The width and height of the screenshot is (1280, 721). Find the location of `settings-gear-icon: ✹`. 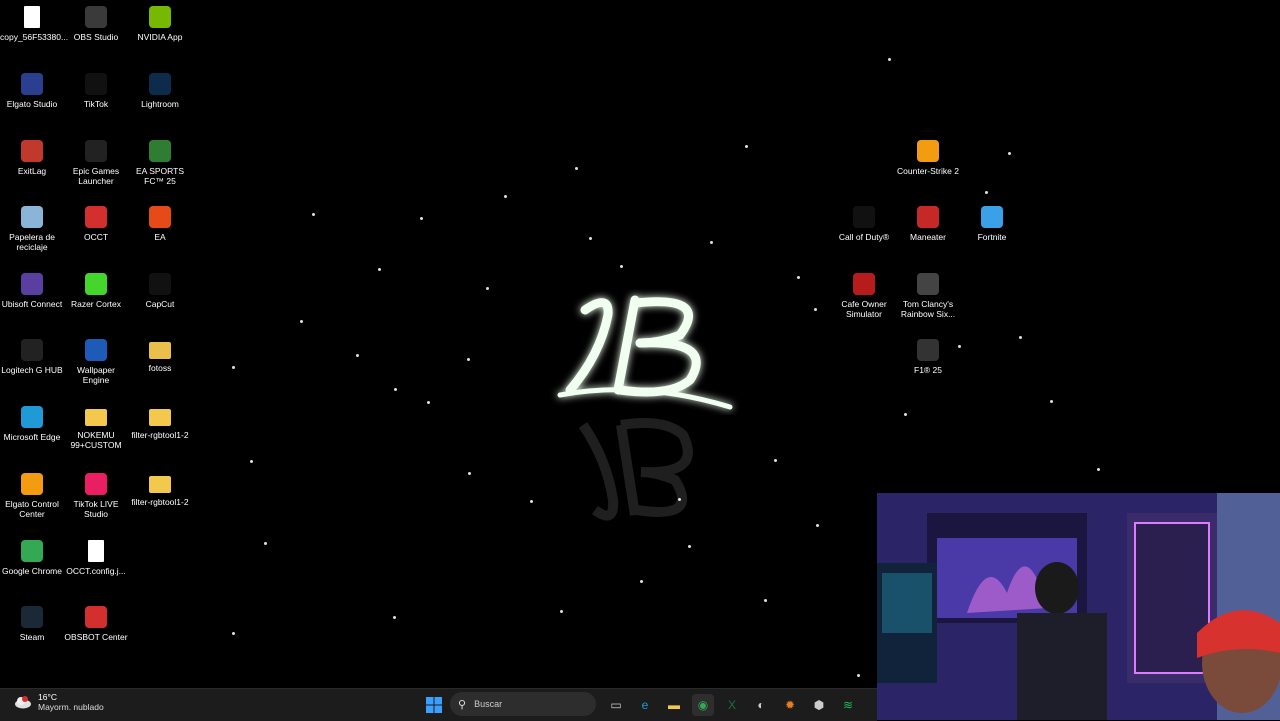

settings-gear-icon: ✹ is located at coordinates (790, 705).